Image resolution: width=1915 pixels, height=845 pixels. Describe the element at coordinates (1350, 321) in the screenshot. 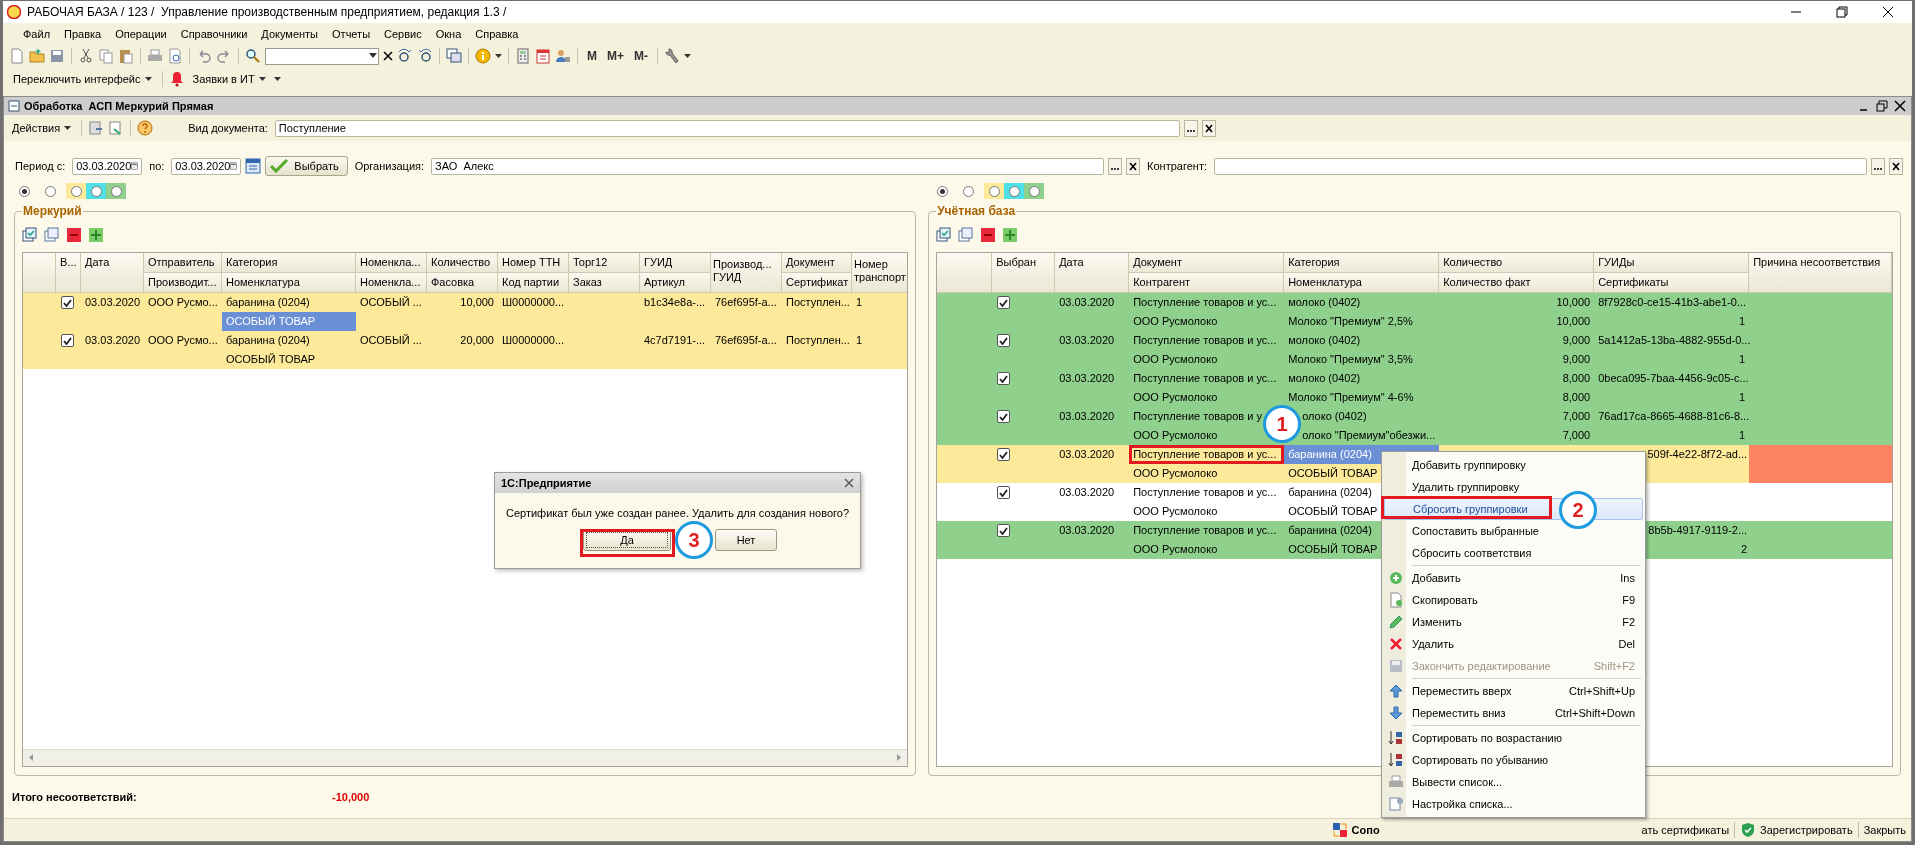

I see `table-cell-text: Молоко "Премиум" 2,5%` at that location.